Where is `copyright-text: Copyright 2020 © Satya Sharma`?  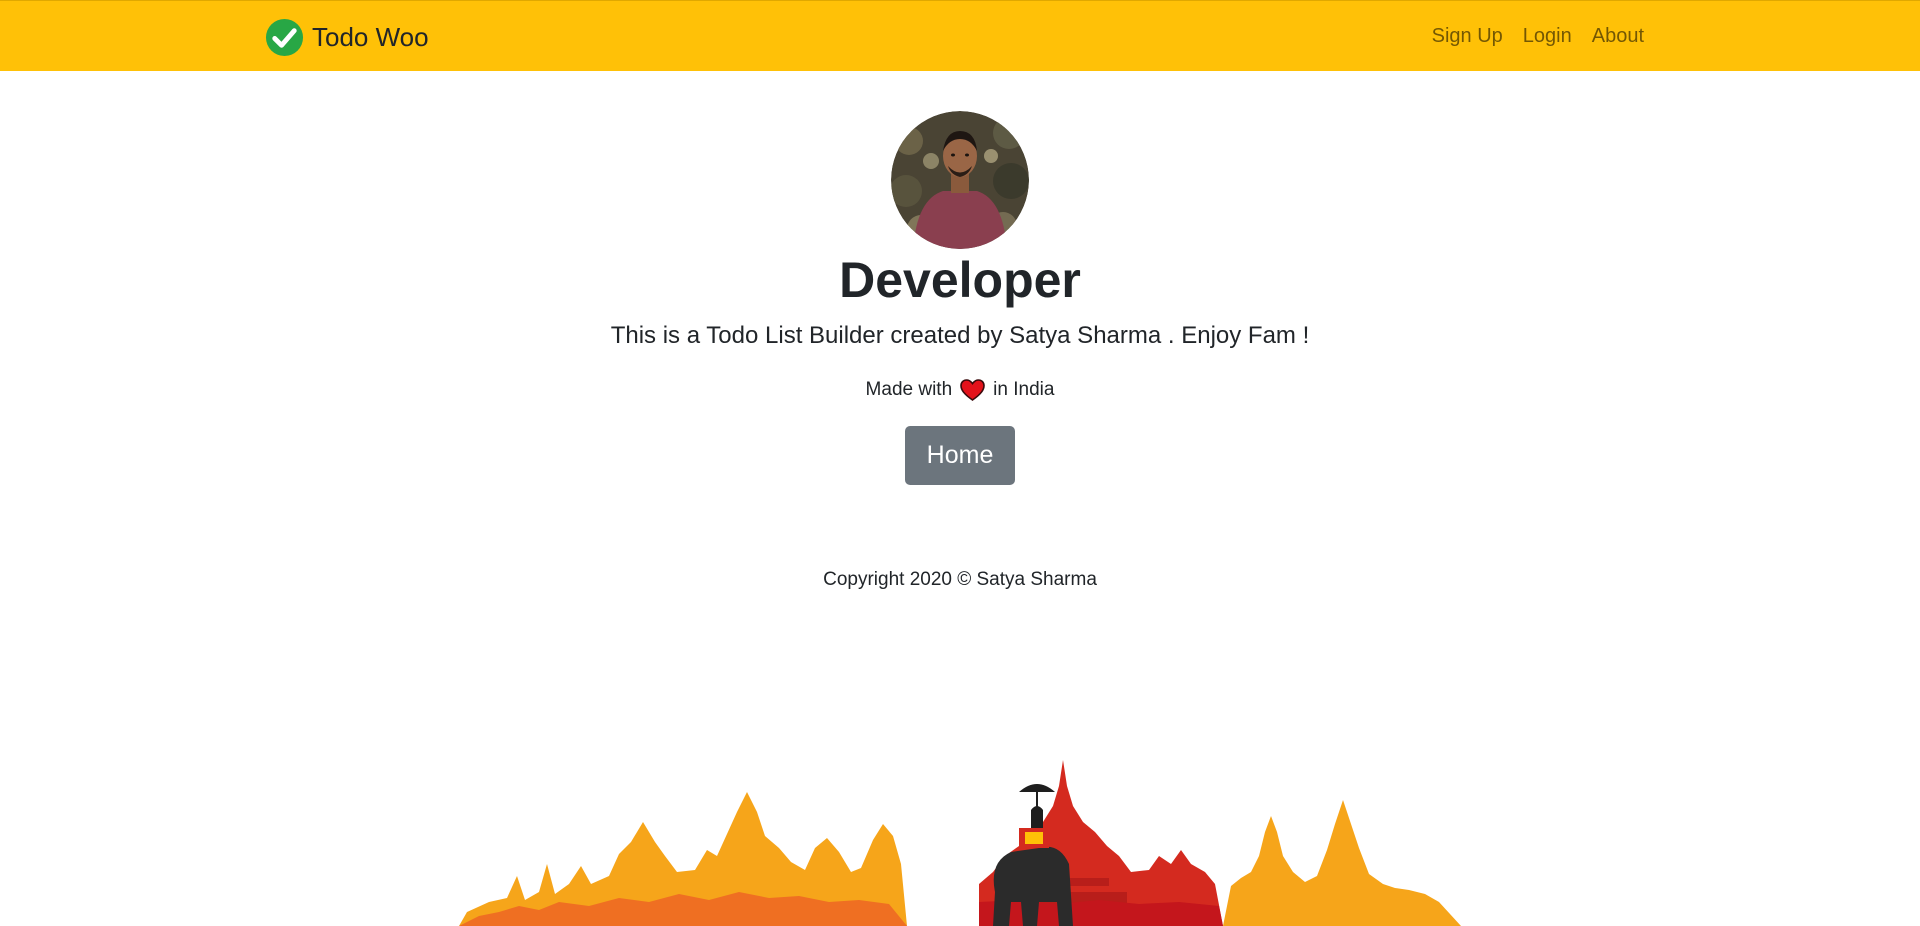 copyright-text: Copyright 2020 © Satya Sharma is located at coordinates (960, 579).